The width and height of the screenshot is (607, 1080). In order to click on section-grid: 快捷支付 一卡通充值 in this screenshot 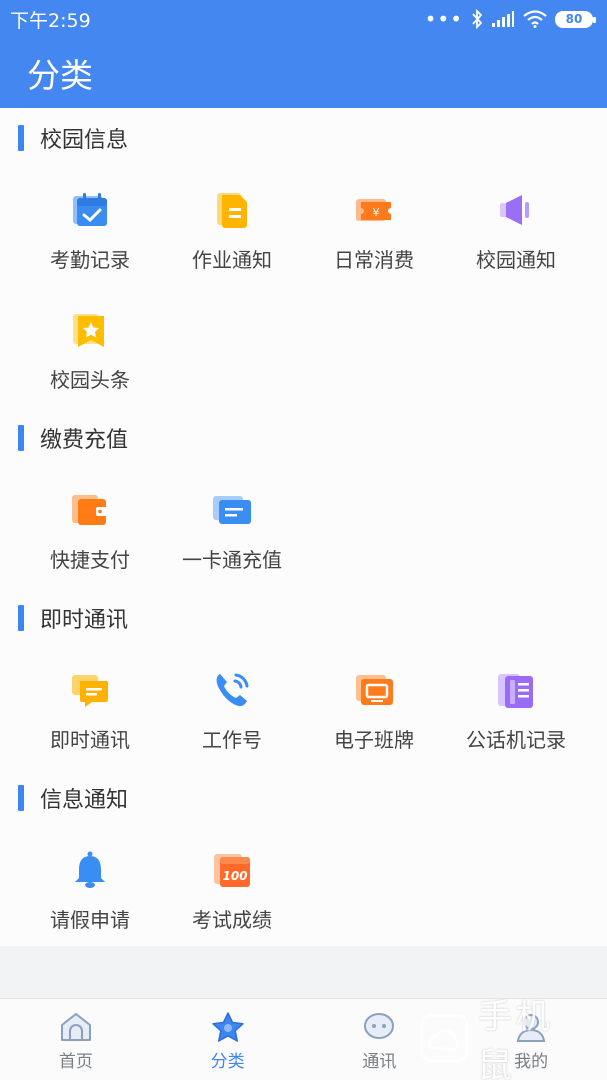, I will do `click(303, 528)`.